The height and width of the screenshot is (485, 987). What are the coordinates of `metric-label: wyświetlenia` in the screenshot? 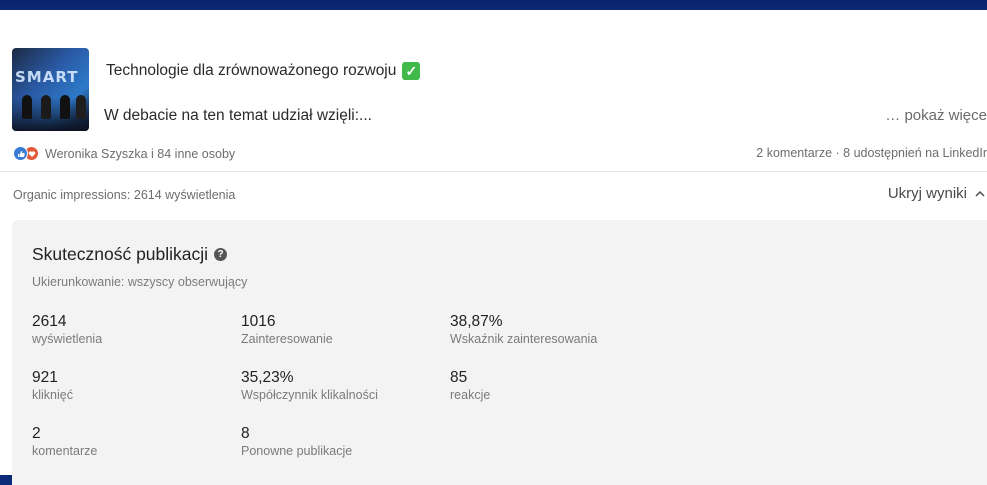 It's located at (67, 339).